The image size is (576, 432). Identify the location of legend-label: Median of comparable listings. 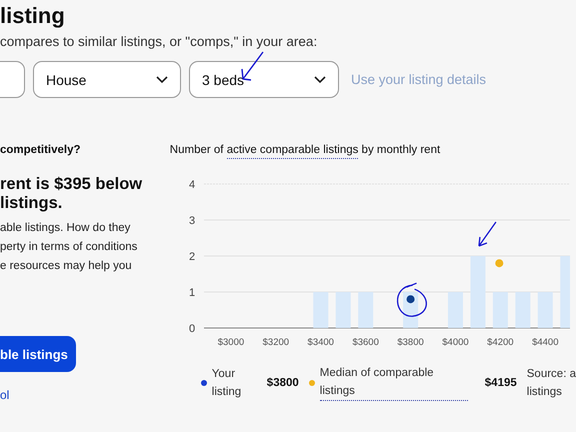
(394, 382).